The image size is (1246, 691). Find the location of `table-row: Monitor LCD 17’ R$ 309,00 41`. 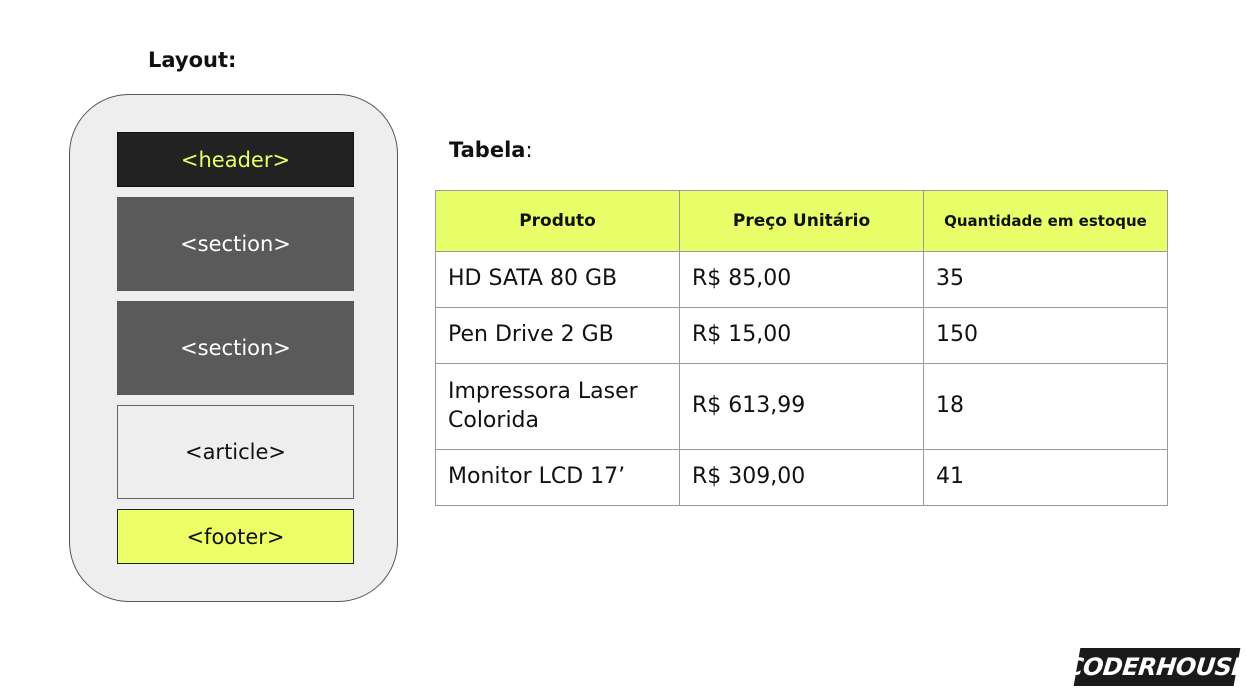

table-row: Monitor LCD 17’ R$ 309,00 41 is located at coordinates (801, 477).